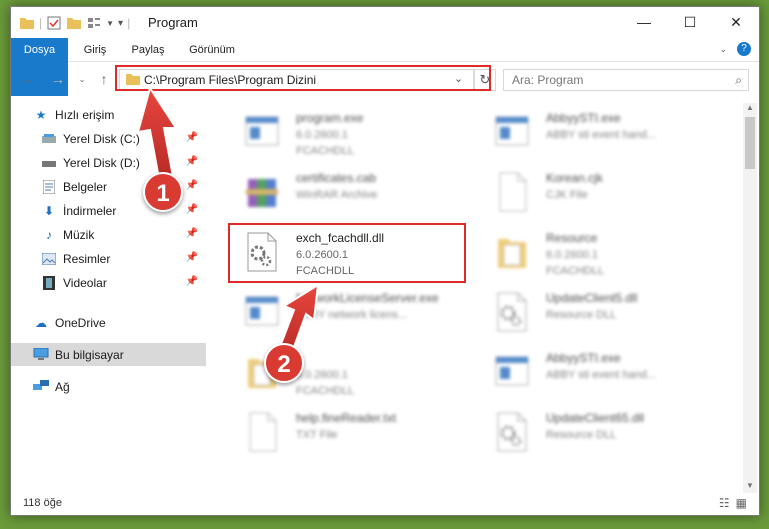 This screenshot has height=529, width=769. I want to click on search-placeholder: Ara: Program, so click(548, 80).